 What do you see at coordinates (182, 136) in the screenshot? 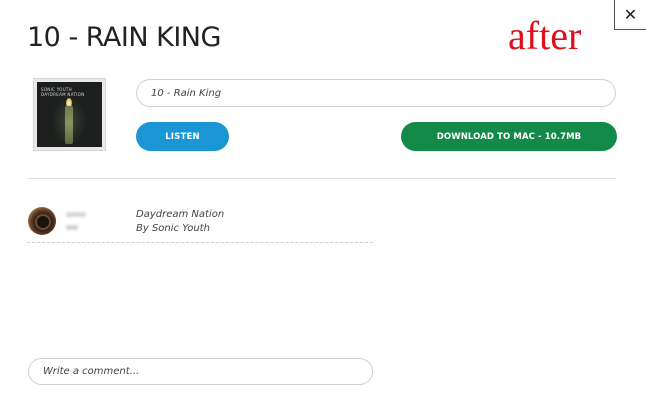
I see `listen-button: LISTEN` at bounding box center [182, 136].